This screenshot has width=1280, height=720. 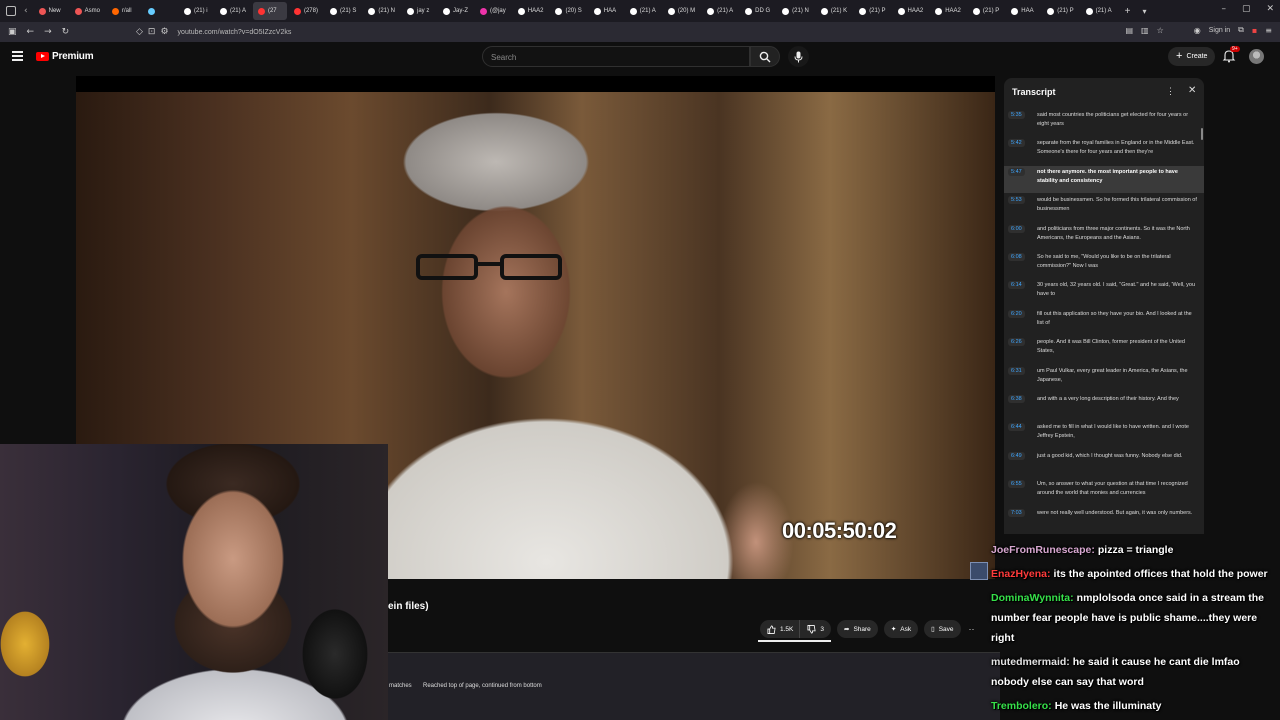 I want to click on shield-icon: ◇, so click(x=139, y=32).